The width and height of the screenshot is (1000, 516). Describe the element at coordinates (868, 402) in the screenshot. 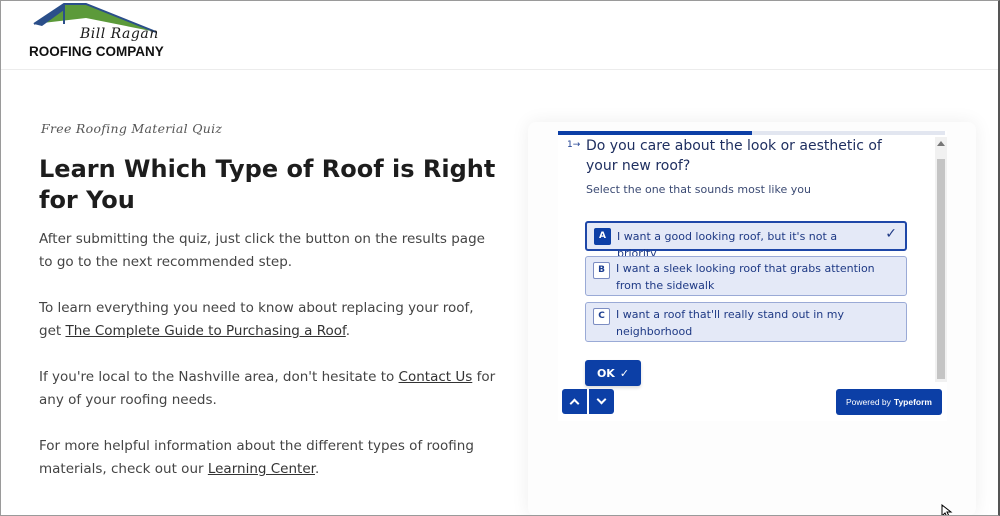

I see `powered-by-label: Powered by` at that location.